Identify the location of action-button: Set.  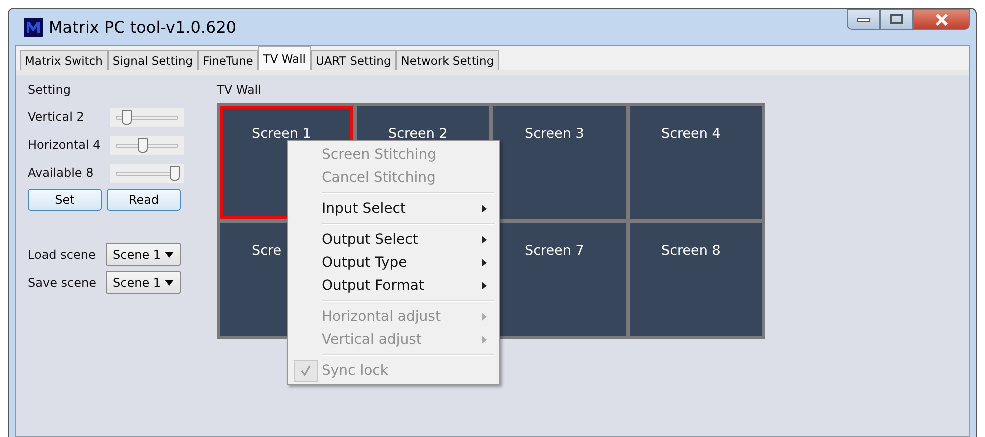
(65, 200).